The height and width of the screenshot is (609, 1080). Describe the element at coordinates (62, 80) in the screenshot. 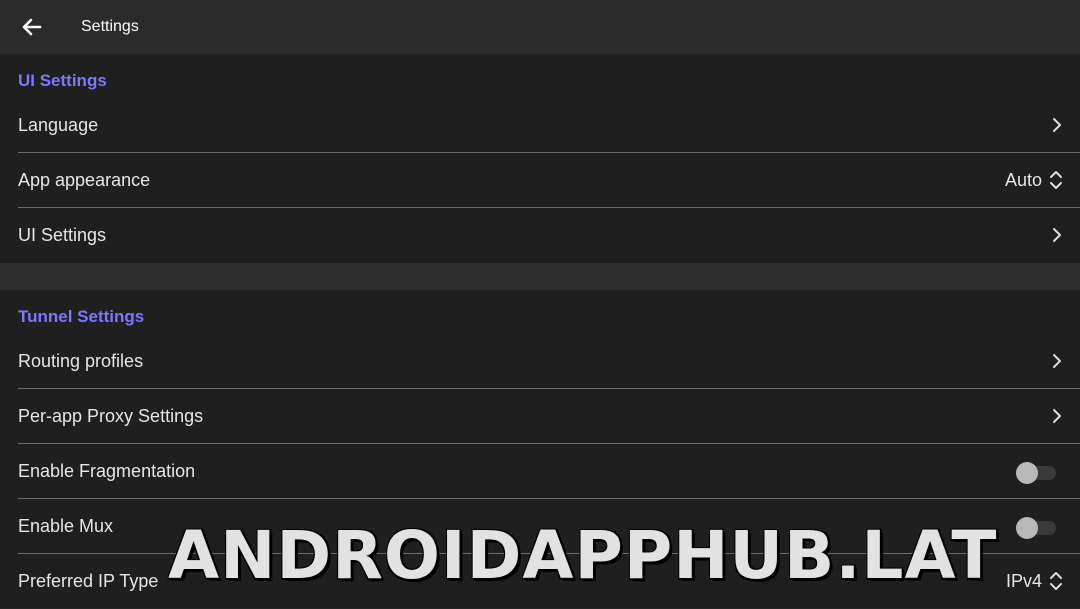

I see `section-title-ui-settings: UI Settings` at that location.